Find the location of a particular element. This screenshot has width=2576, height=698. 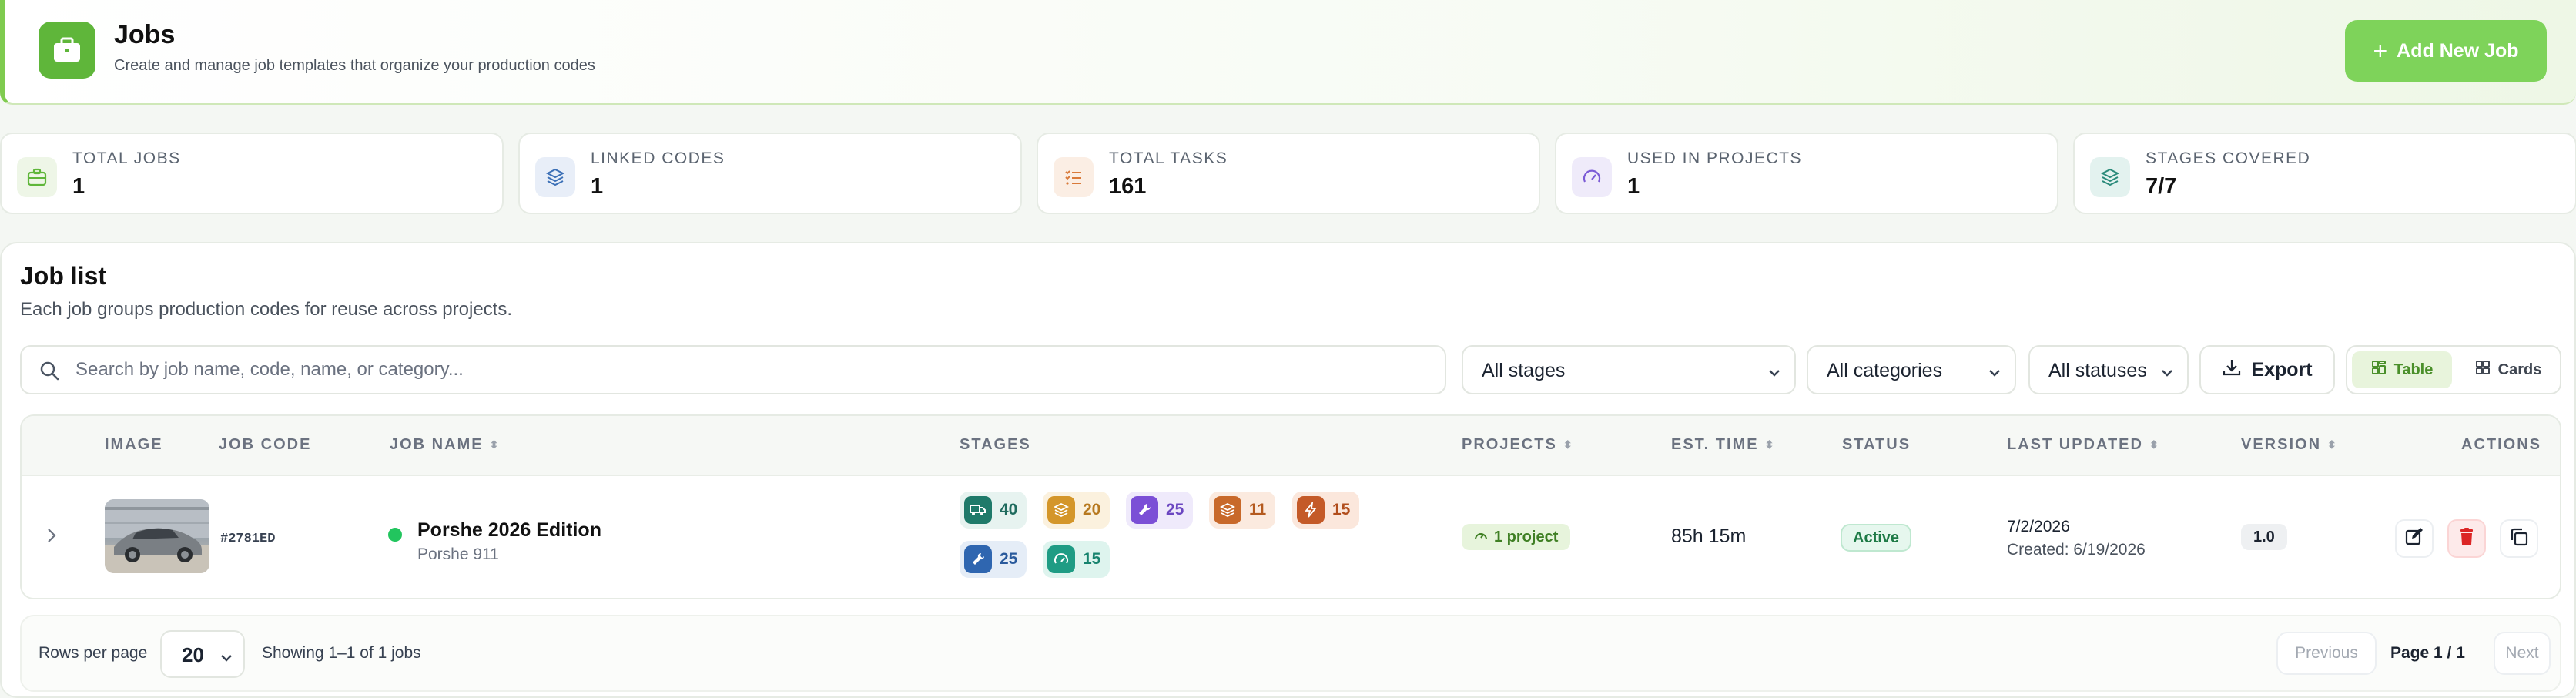

delete-button is located at coordinates (2466, 539).